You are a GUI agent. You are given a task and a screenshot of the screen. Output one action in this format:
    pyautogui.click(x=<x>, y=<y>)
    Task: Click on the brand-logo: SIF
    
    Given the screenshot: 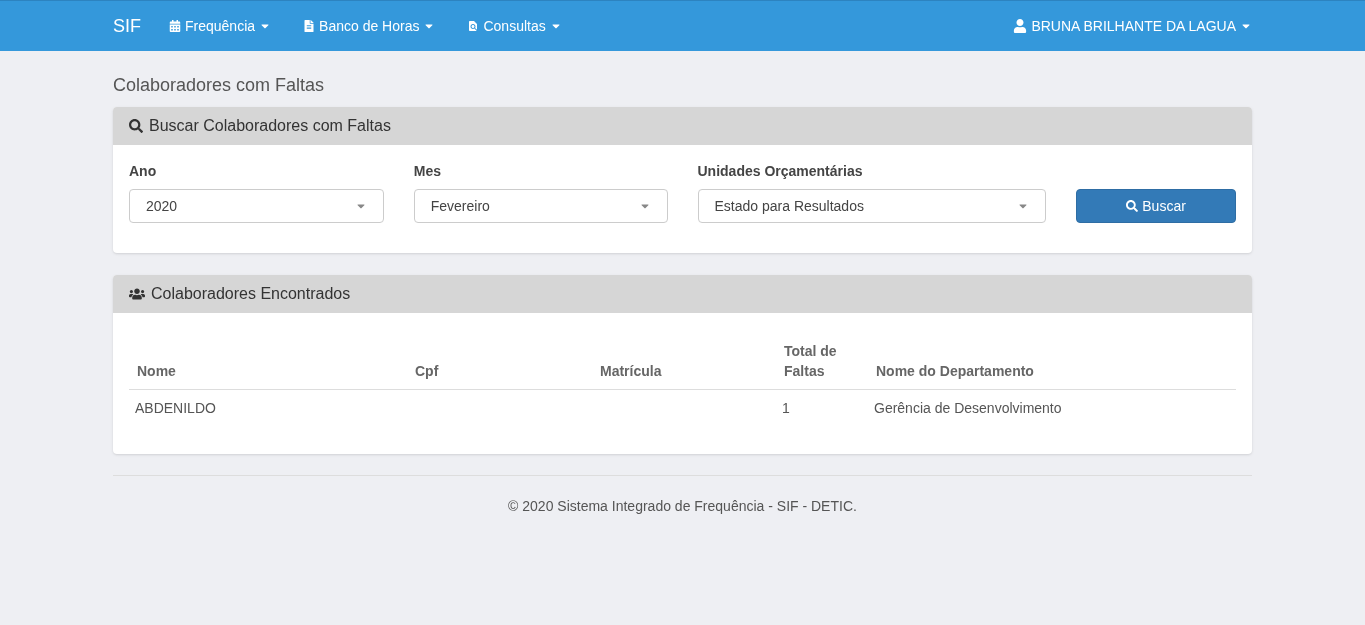 What is the action you would take?
    pyautogui.click(x=127, y=26)
    